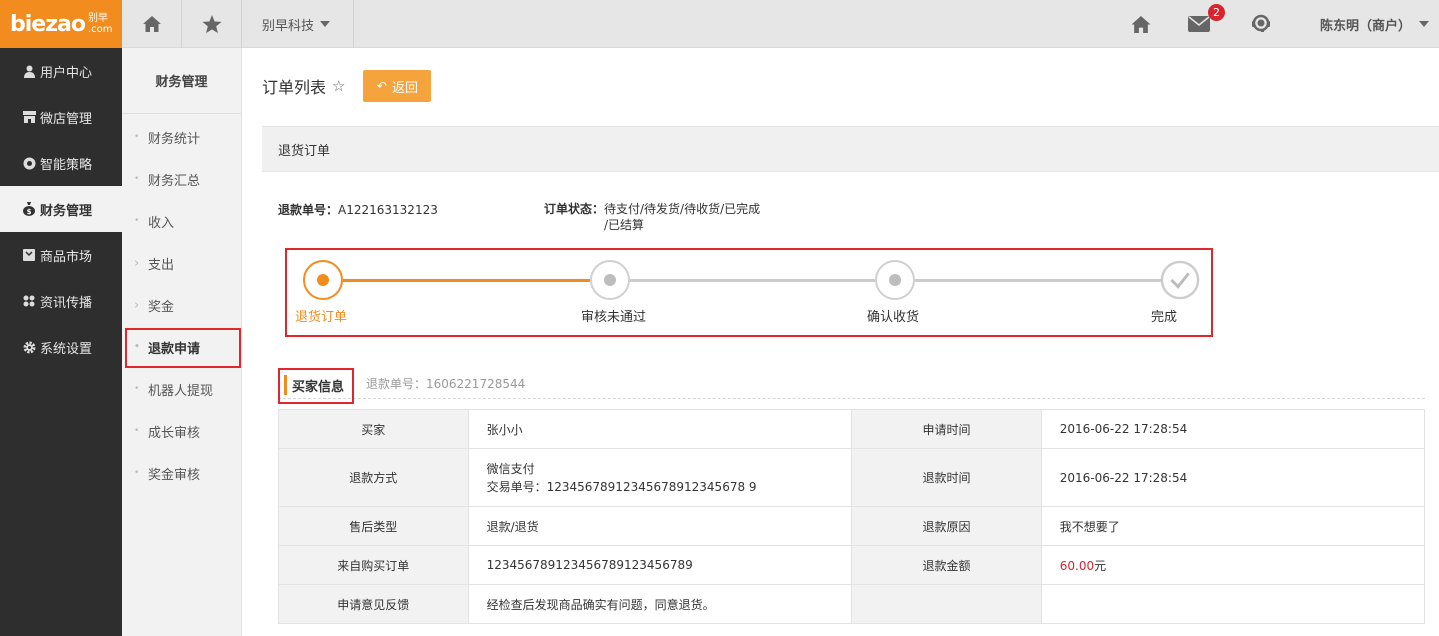 The height and width of the screenshot is (636, 1439). What do you see at coordinates (1216, 12) in the screenshot?
I see `mail-badge: 2` at bounding box center [1216, 12].